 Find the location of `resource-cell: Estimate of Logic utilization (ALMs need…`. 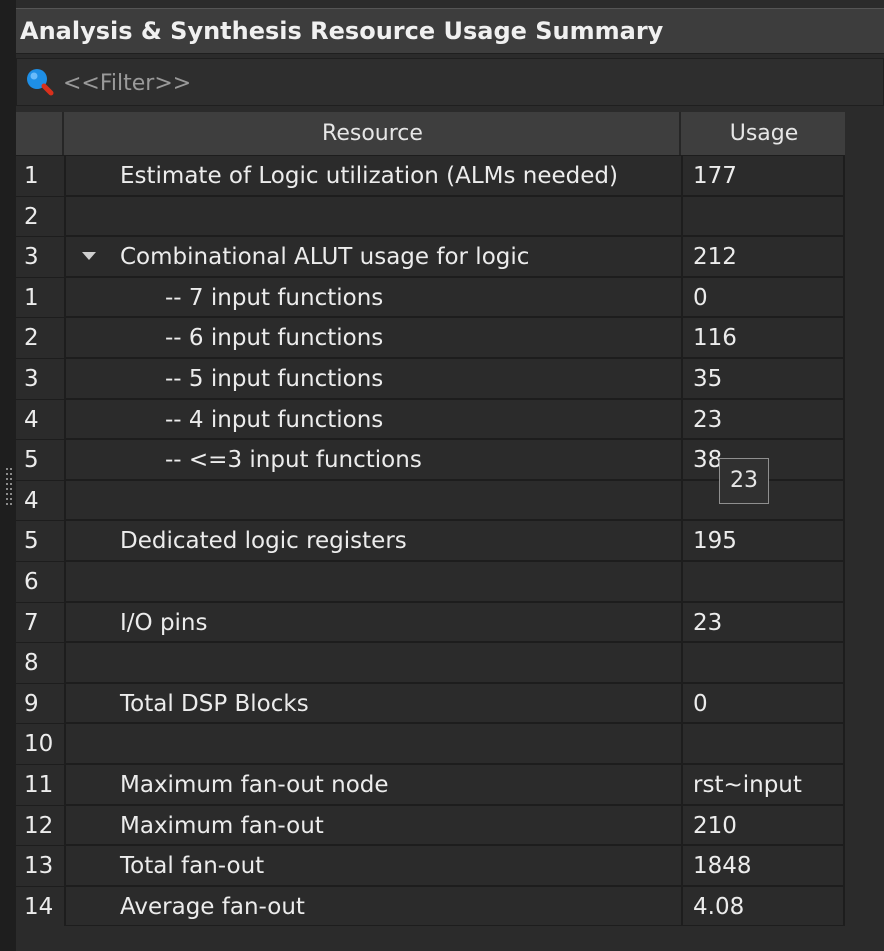

resource-cell: Estimate of Logic utilization (ALMs need… is located at coordinates (375, 176).